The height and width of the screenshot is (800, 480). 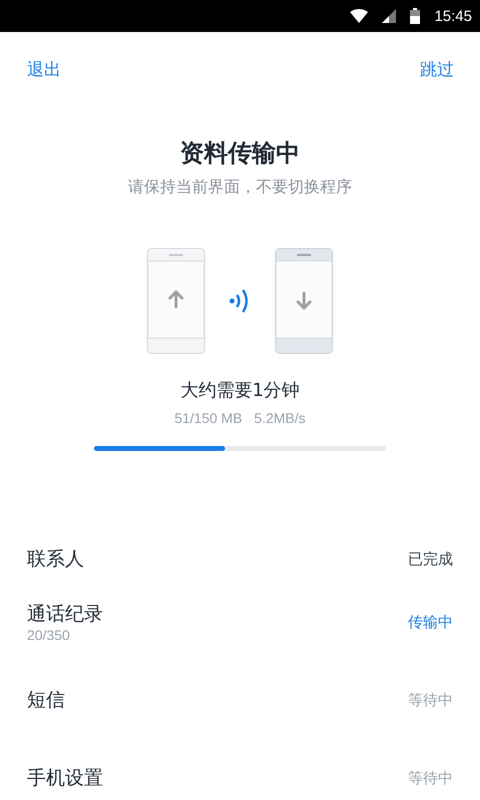 What do you see at coordinates (280, 418) in the screenshot?
I see `transfer-speed: 5.2MB/s` at bounding box center [280, 418].